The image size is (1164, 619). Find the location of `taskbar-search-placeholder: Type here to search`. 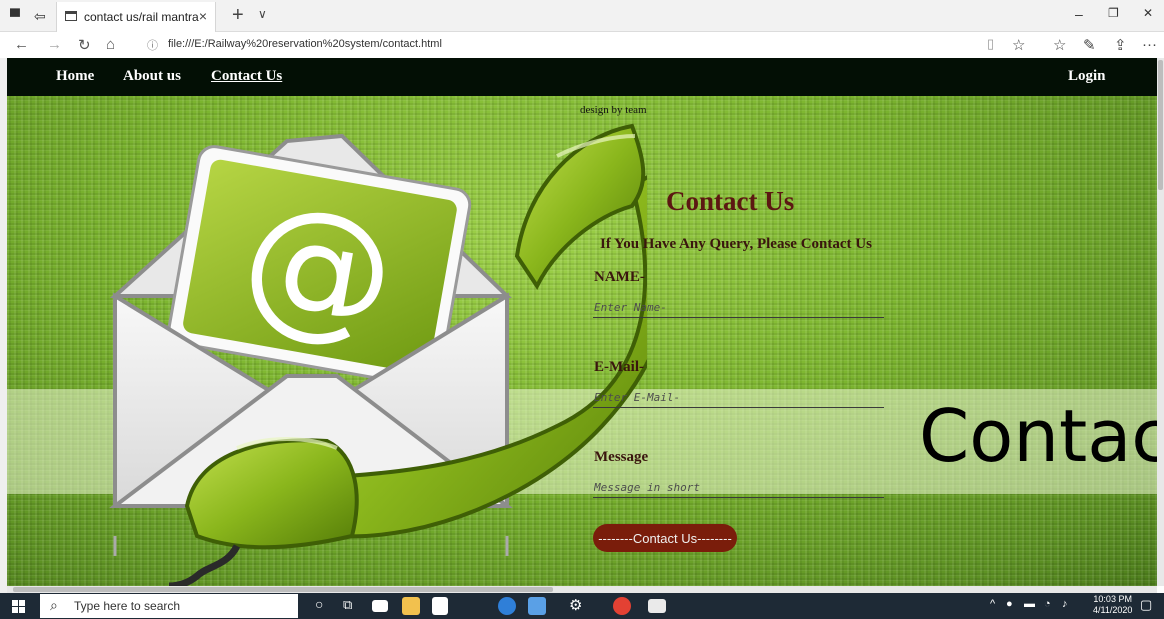

taskbar-search-placeholder: Type here to search is located at coordinates (127, 606).